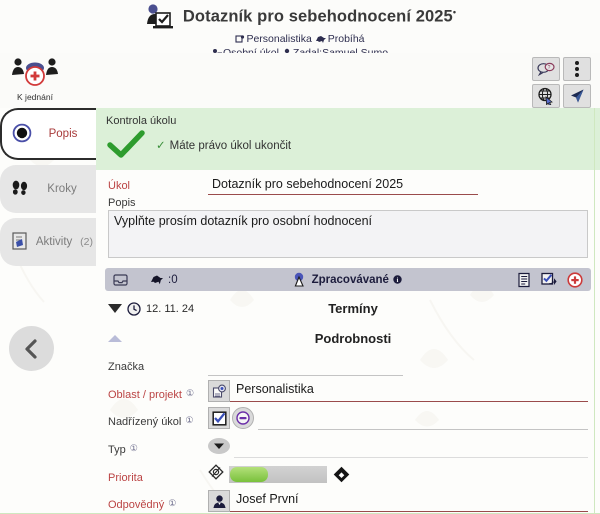 The width and height of the screenshot is (600, 514). Describe the element at coordinates (164, 279) in the screenshot. I see `horse-count: :0` at that location.